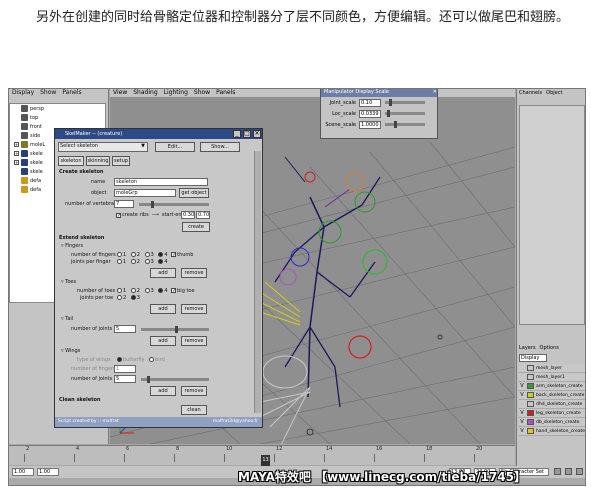 The height and width of the screenshot is (493, 591). What do you see at coordinates (194, 309) in the screenshot?
I see `toes-remove-button: remove` at bounding box center [194, 309].